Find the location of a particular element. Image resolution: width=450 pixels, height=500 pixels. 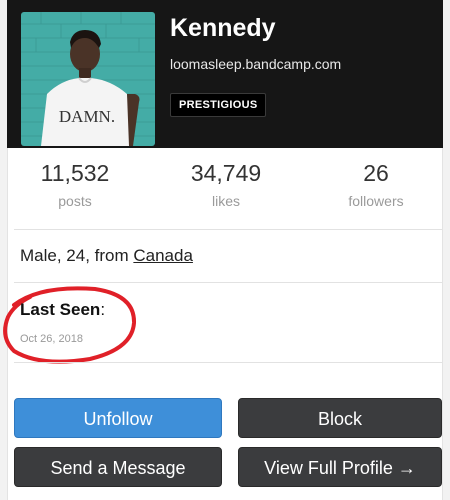

stat-followers: 26 followers is located at coordinates (376, 184).